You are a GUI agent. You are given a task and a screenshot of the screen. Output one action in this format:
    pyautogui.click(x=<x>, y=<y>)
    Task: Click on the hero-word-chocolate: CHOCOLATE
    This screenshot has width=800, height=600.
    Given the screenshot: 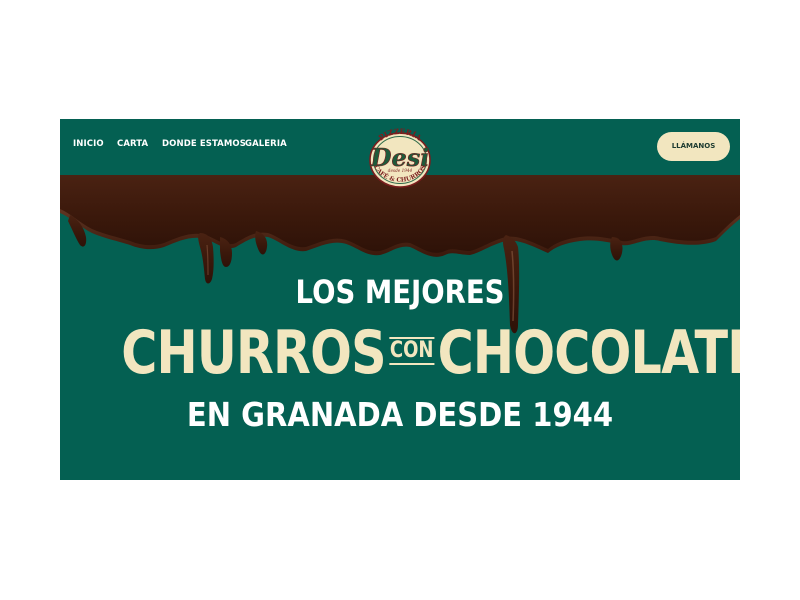 What is the action you would take?
    pyautogui.click(x=588, y=353)
    